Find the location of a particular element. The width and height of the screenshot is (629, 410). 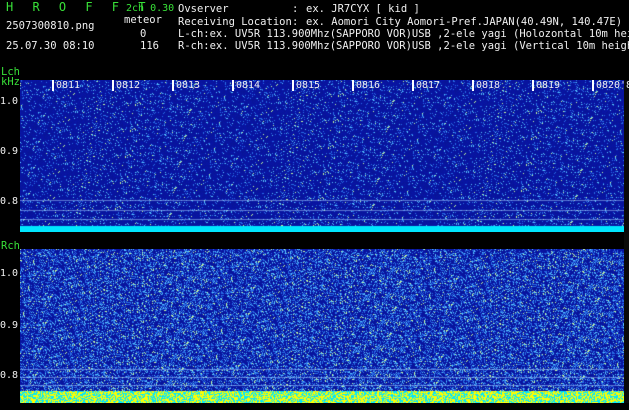

rch-ylabel-2: 0.9 is located at coordinates (9, 325).